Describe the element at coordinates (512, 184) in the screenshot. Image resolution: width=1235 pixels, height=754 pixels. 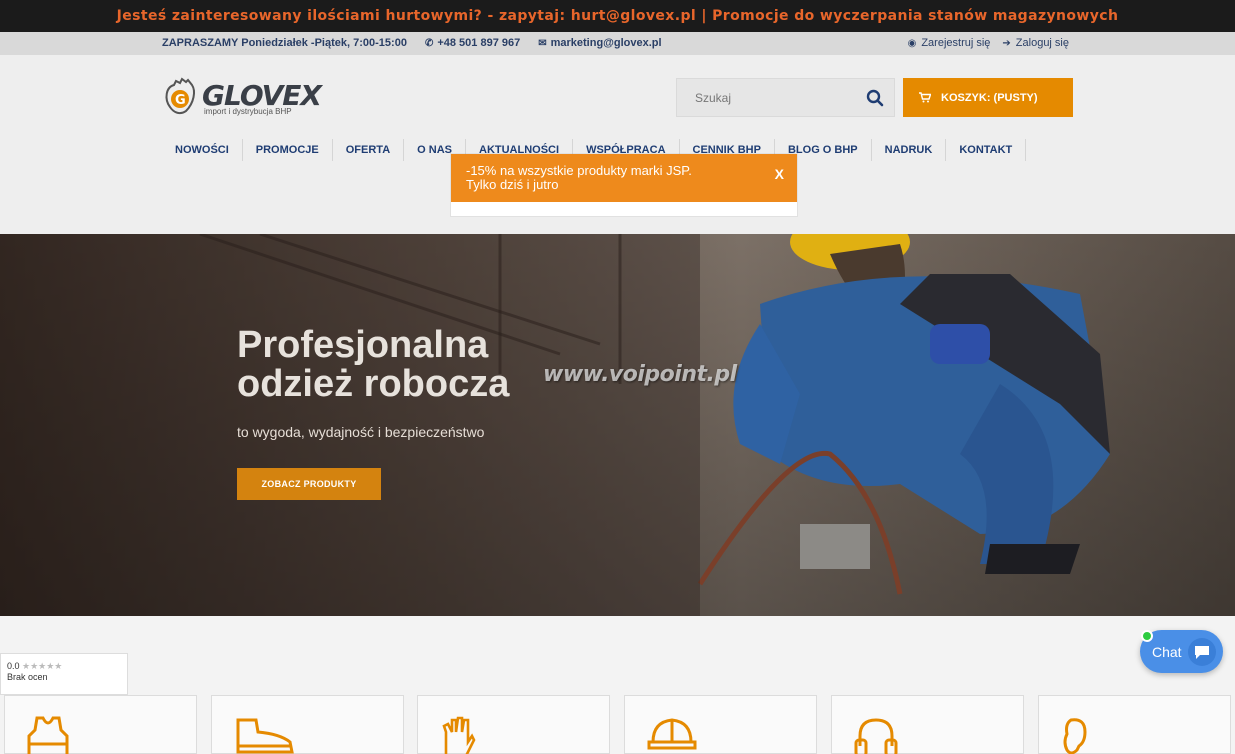
I see `popup-line-2: Tylko dziś i jutro` at that location.